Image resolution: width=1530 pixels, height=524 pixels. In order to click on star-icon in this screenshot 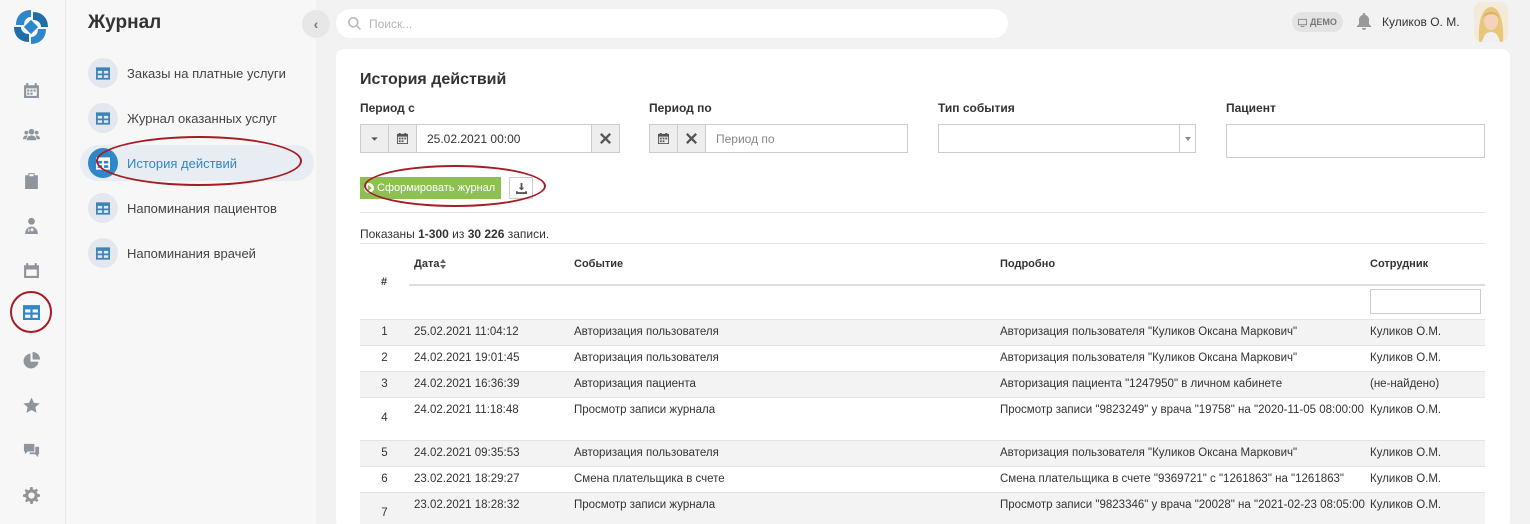, I will do `click(31, 405)`.